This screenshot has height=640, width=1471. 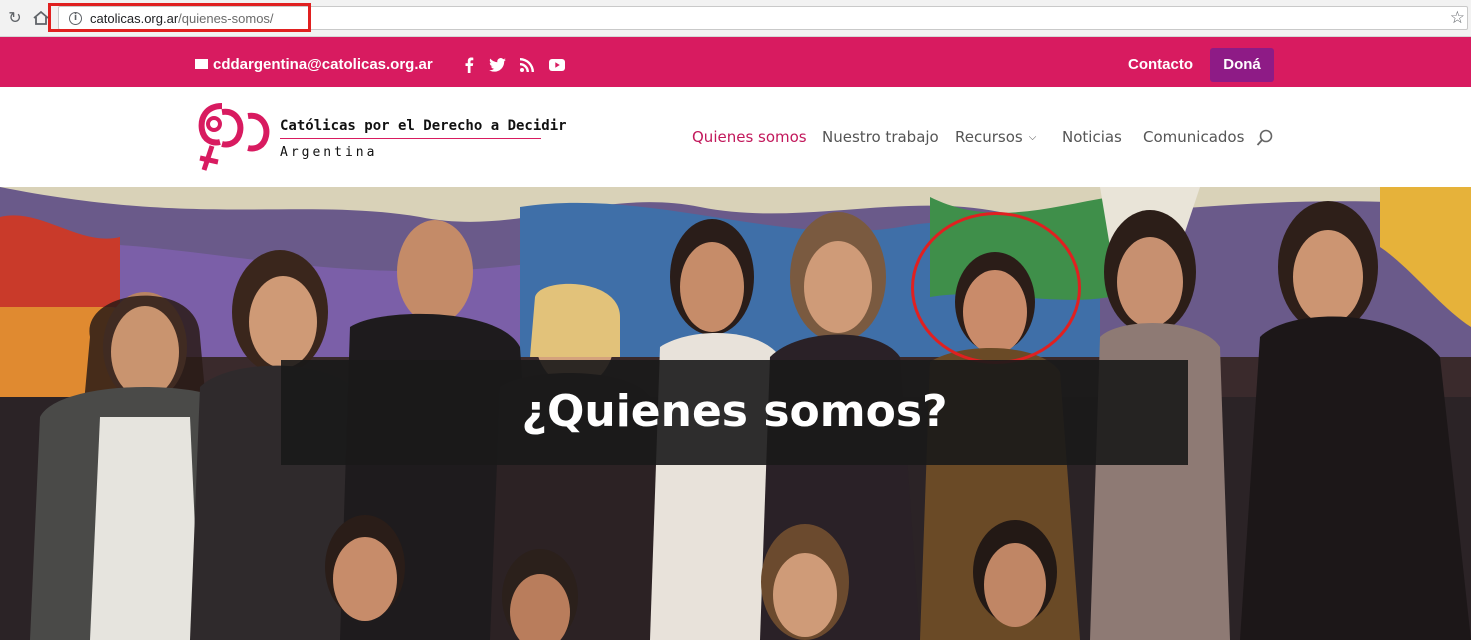 I want to click on envelope-icon, so click(x=201, y=64).